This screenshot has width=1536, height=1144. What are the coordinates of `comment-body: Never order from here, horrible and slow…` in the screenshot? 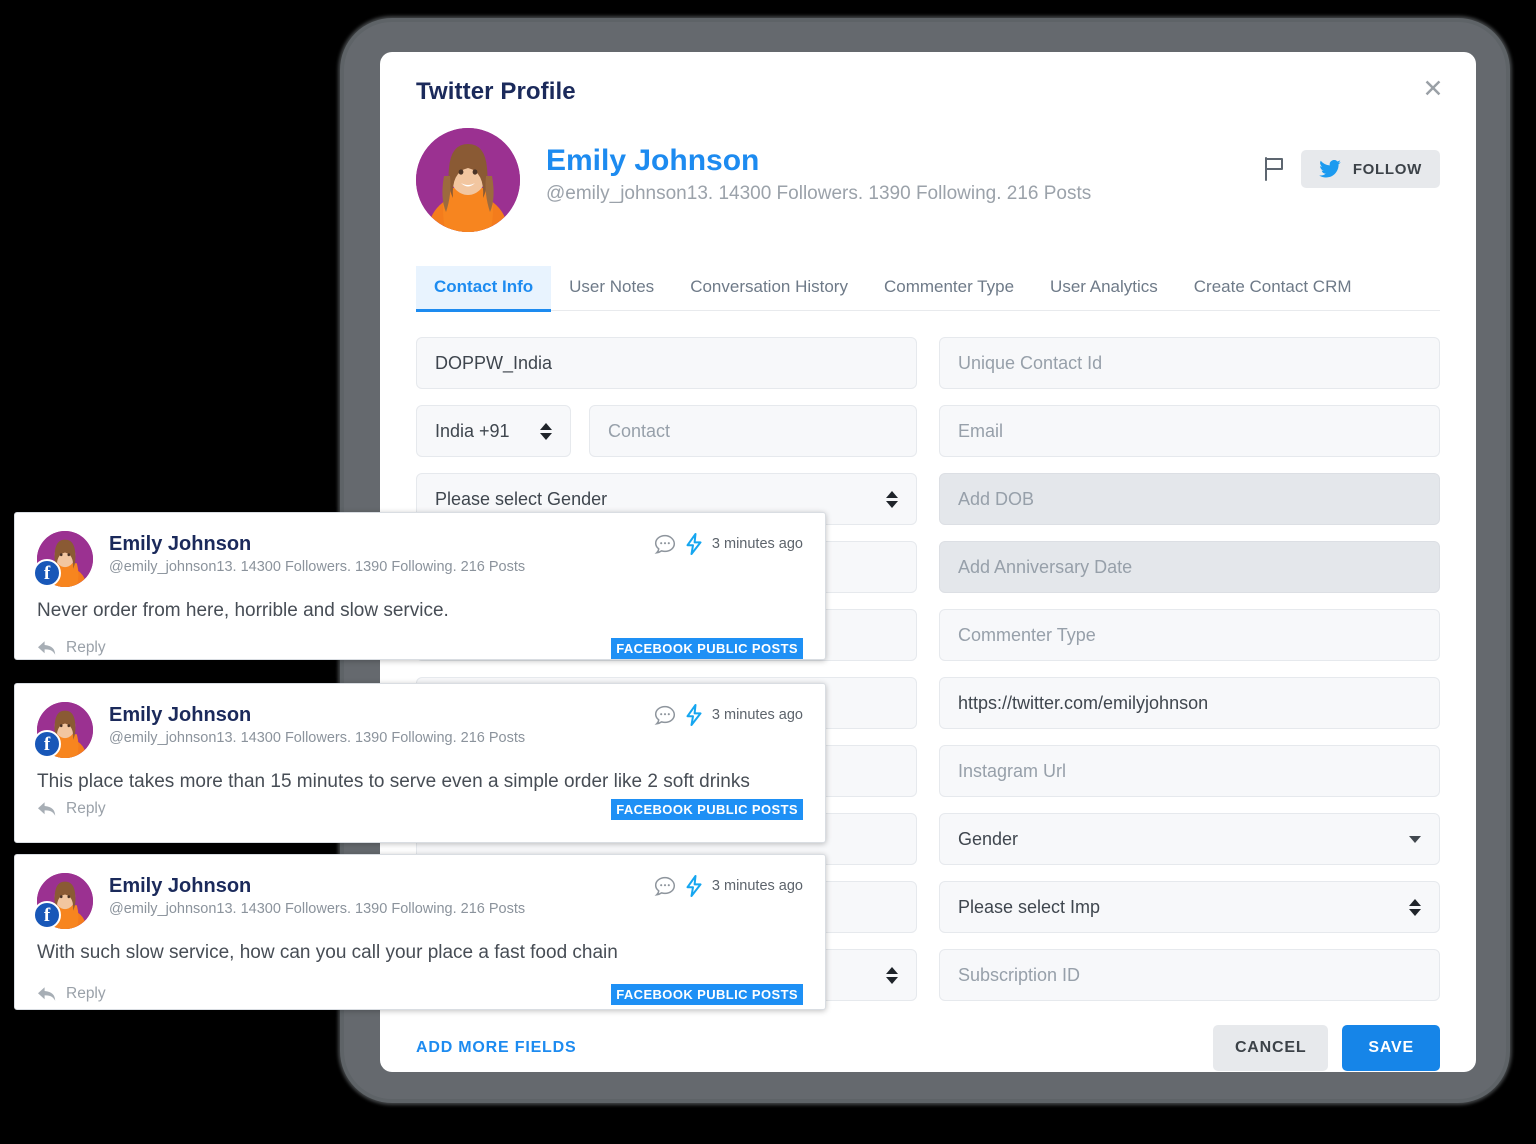 It's located at (243, 610).